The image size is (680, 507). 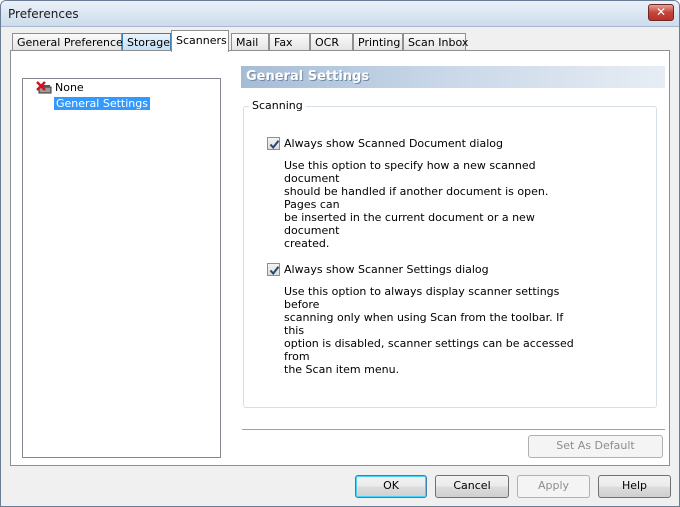 I want to click on separator, so click(x=453, y=430).